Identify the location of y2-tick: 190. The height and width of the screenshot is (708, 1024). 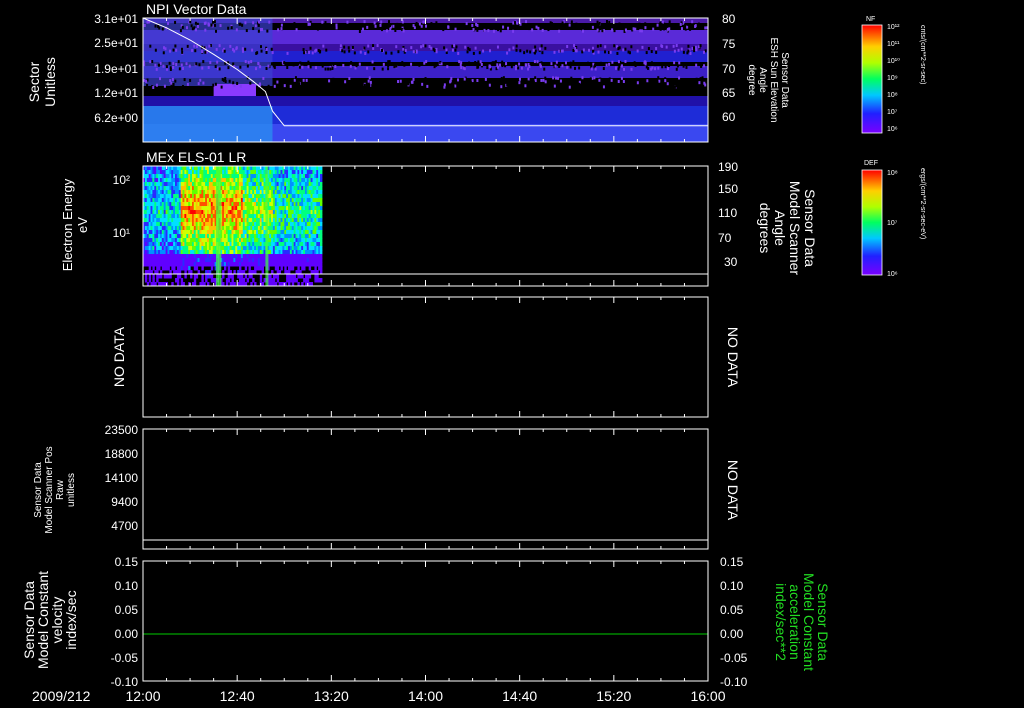
(728, 167).